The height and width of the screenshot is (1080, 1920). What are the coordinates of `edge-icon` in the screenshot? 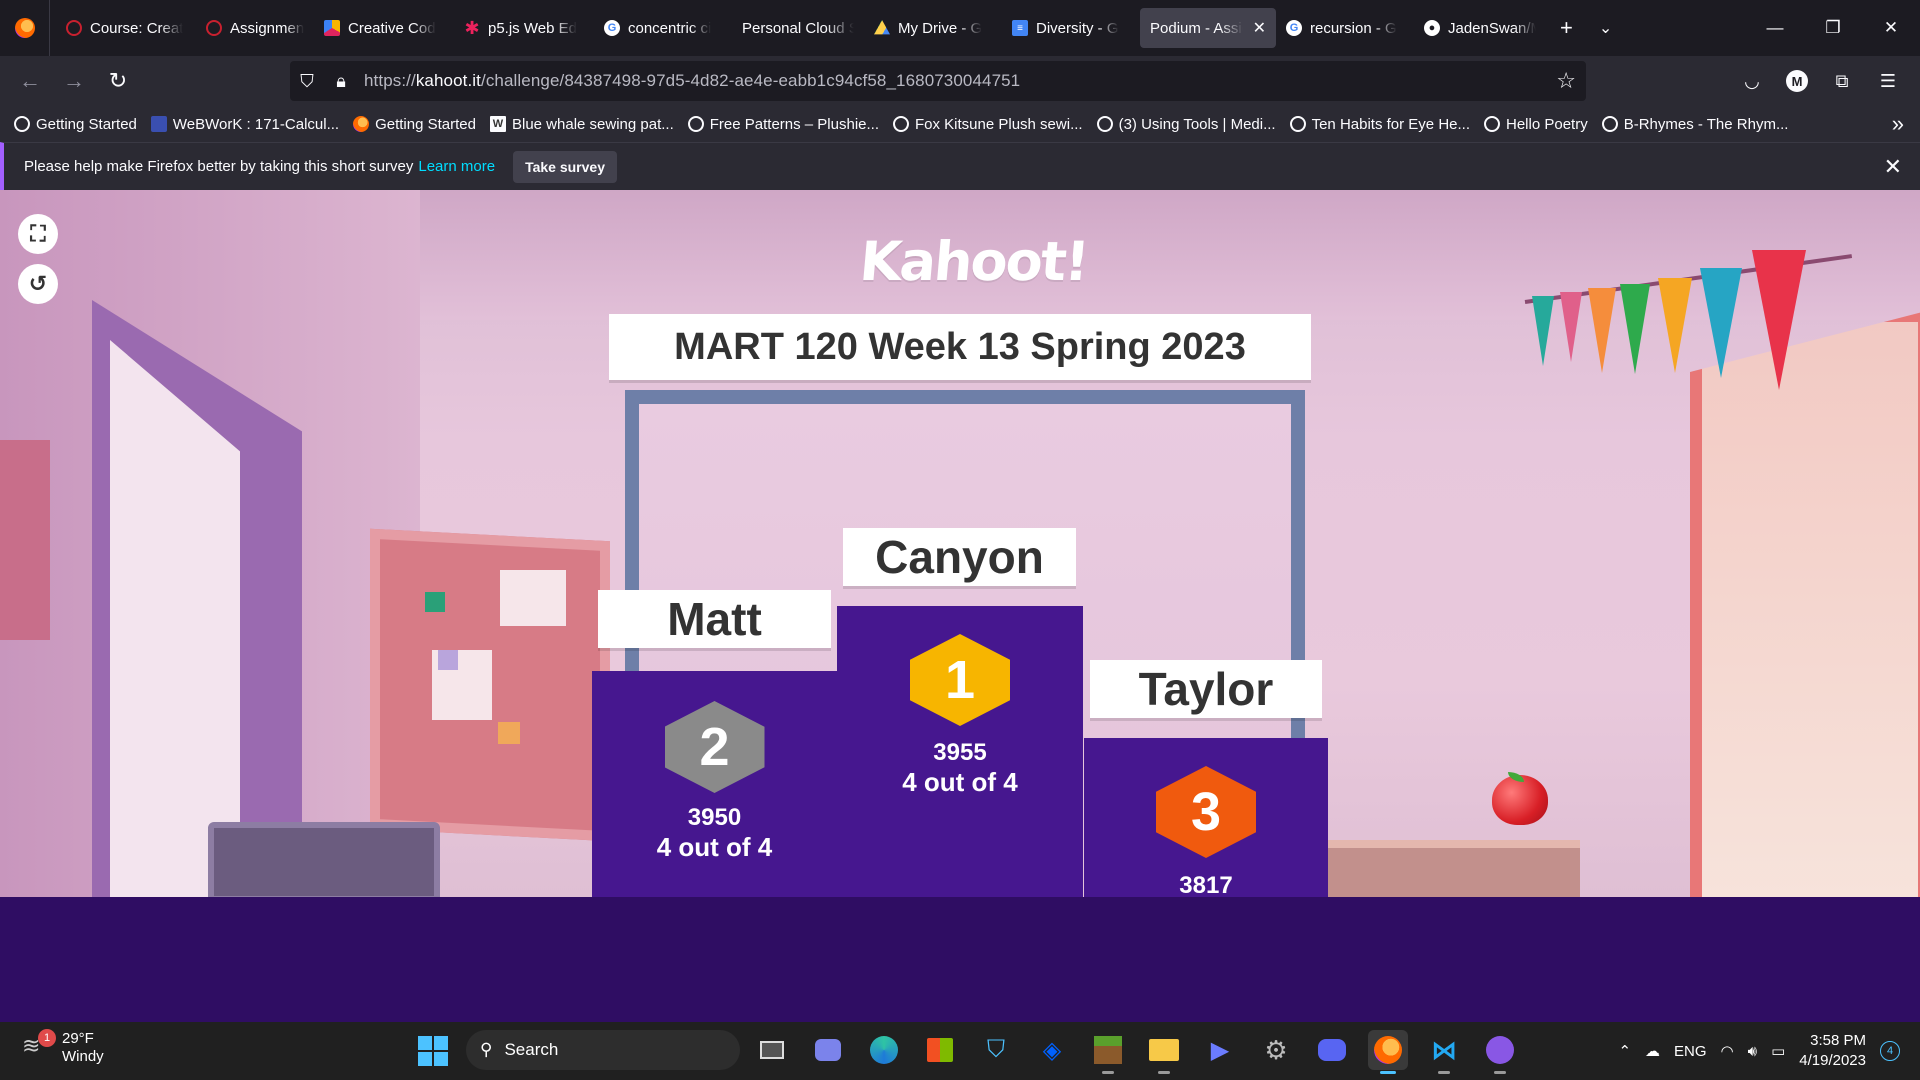 It's located at (884, 1050).